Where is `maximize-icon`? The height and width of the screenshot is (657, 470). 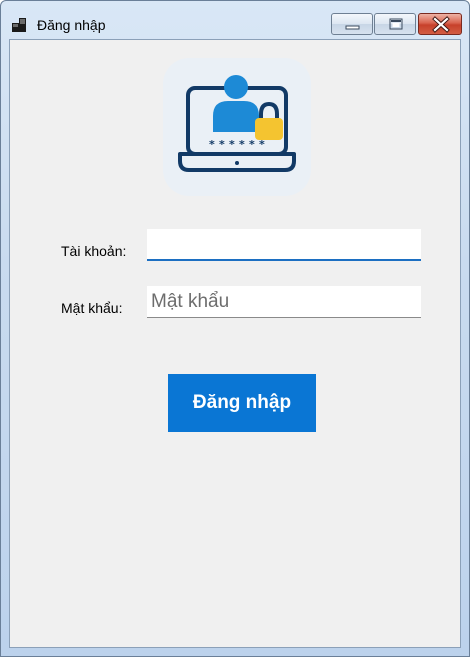 maximize-icon is located at coordinates (396, 24).